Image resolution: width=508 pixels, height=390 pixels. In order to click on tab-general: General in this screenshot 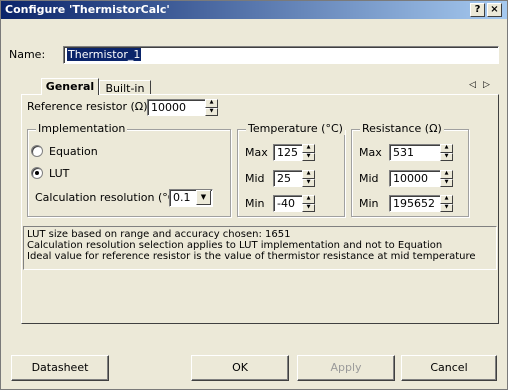, I will do `click(70, 86)`.